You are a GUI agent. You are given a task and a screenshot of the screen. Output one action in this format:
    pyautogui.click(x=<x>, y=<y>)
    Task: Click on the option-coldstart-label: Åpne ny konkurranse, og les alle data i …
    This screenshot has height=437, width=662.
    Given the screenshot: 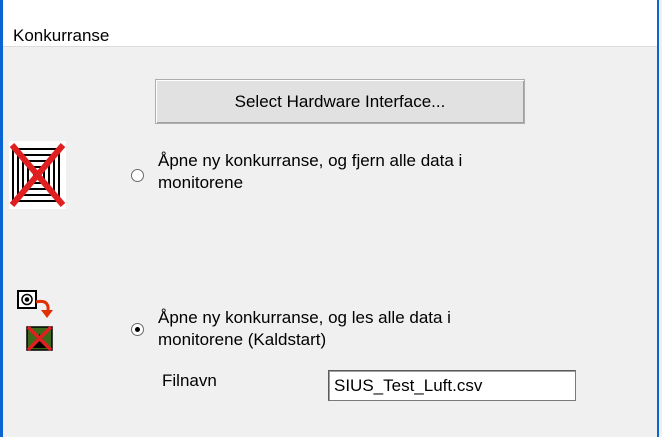 What is the action you would take?
    pyautogui.click(x=304, y=329)
    